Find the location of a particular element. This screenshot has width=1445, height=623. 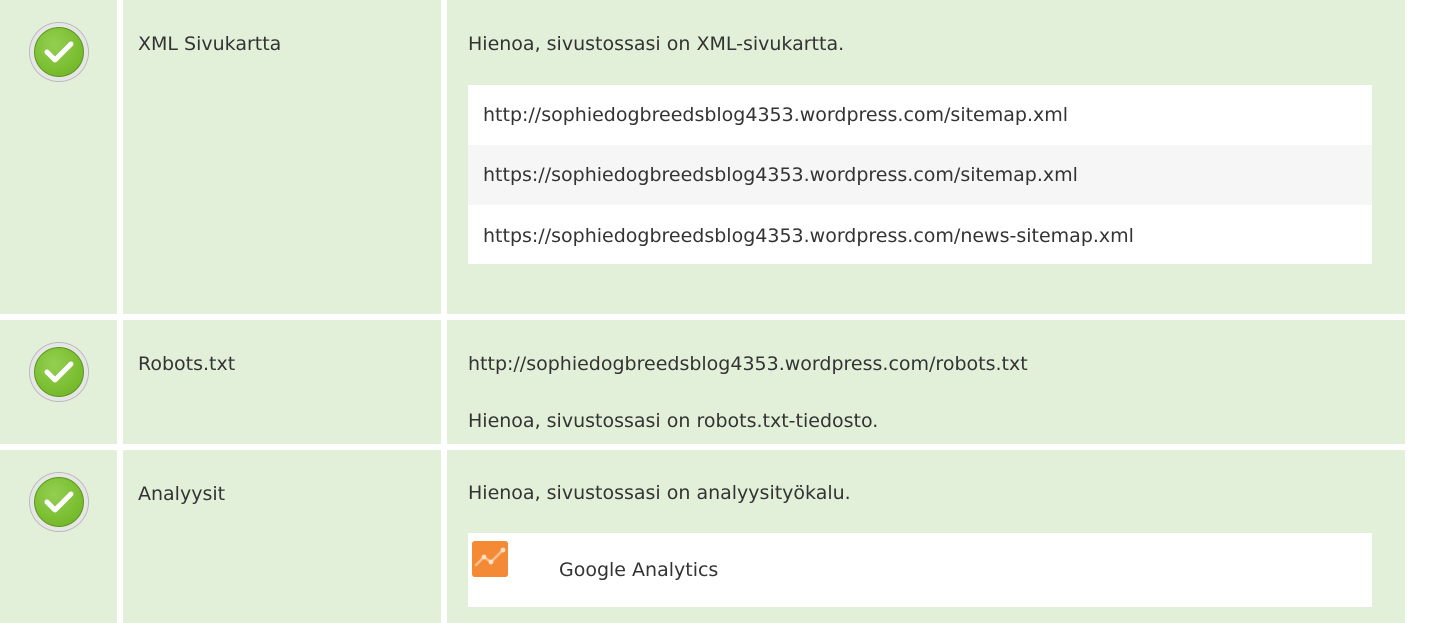

check-label: XML Sivukartta is located at coordinates (282, 157).